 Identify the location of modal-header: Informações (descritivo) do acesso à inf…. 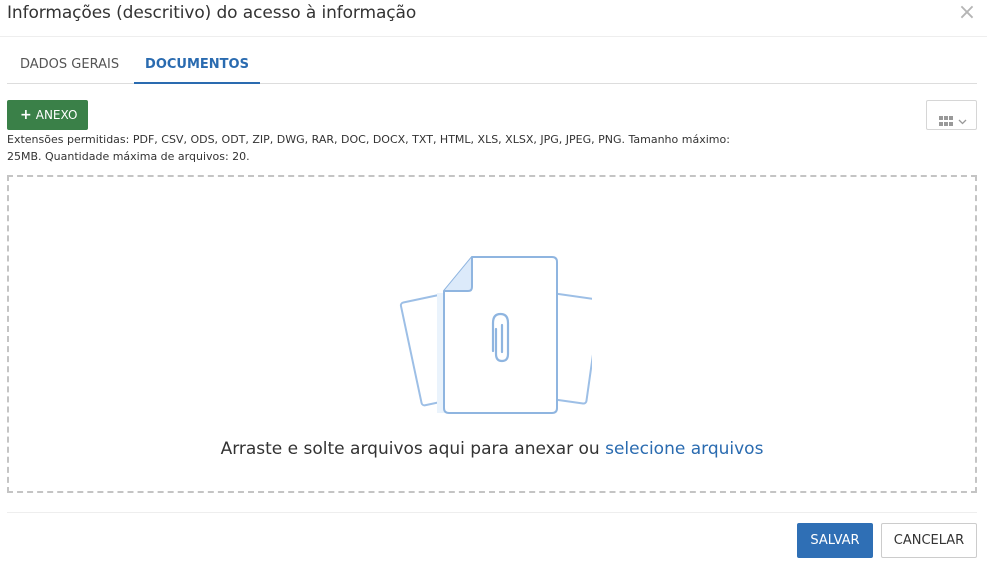
(493, 18).